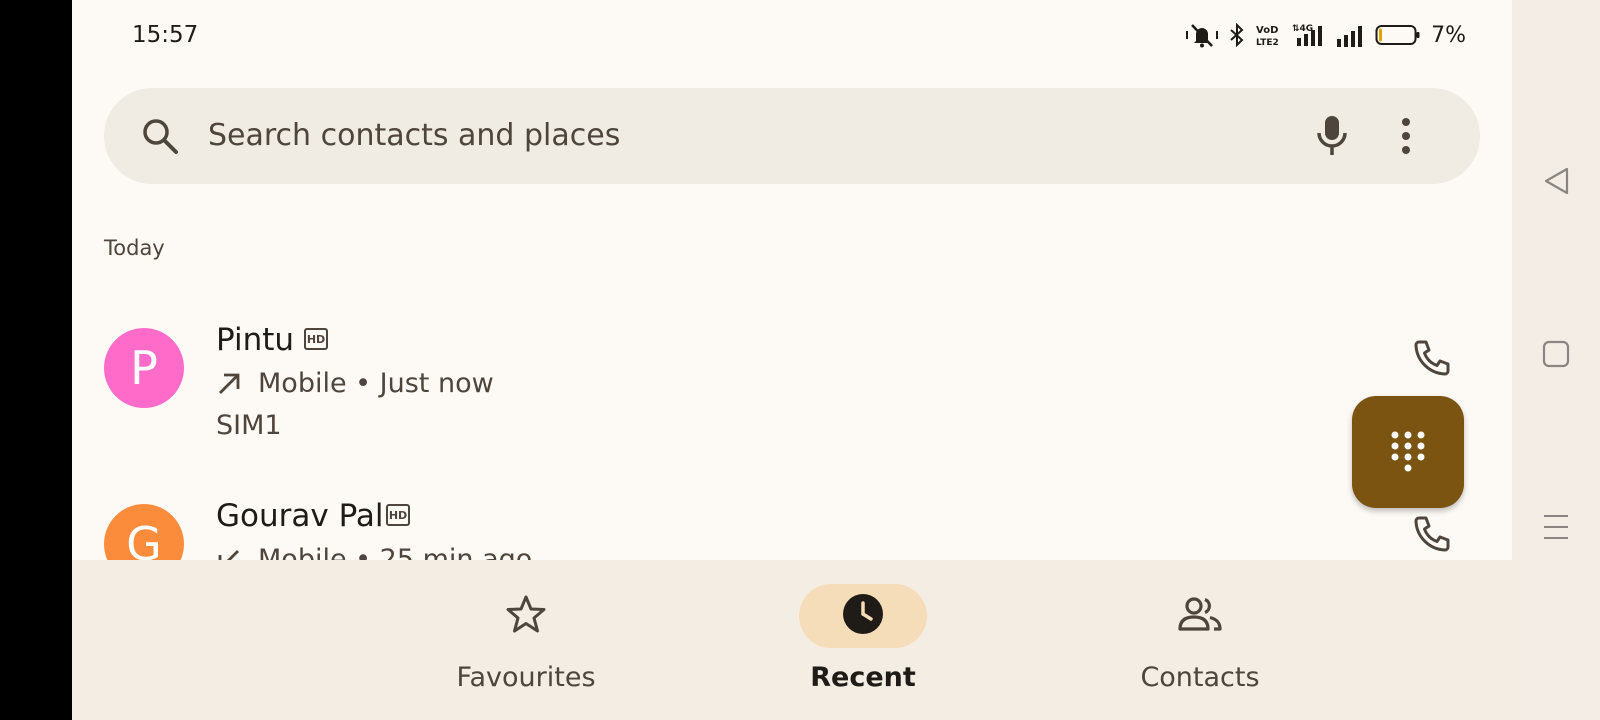 This screenshot has width=1600, height=720. I want to click on menu-button, so click(1556, 529).